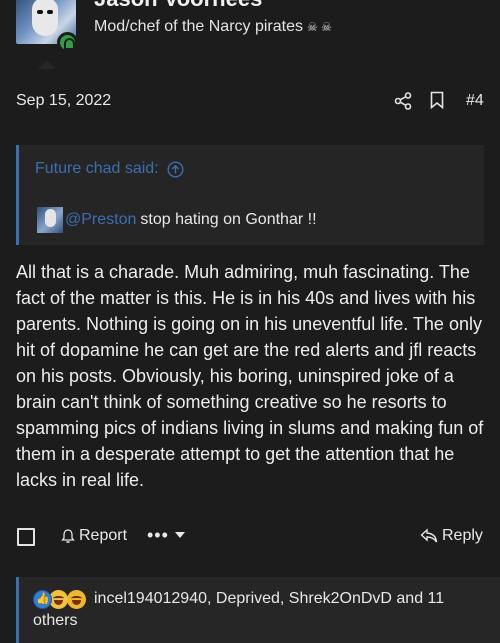  Describe the element at coordinates (63, 101) in the screenshot. I see `post-date: Sep 15, 2022` at that location.